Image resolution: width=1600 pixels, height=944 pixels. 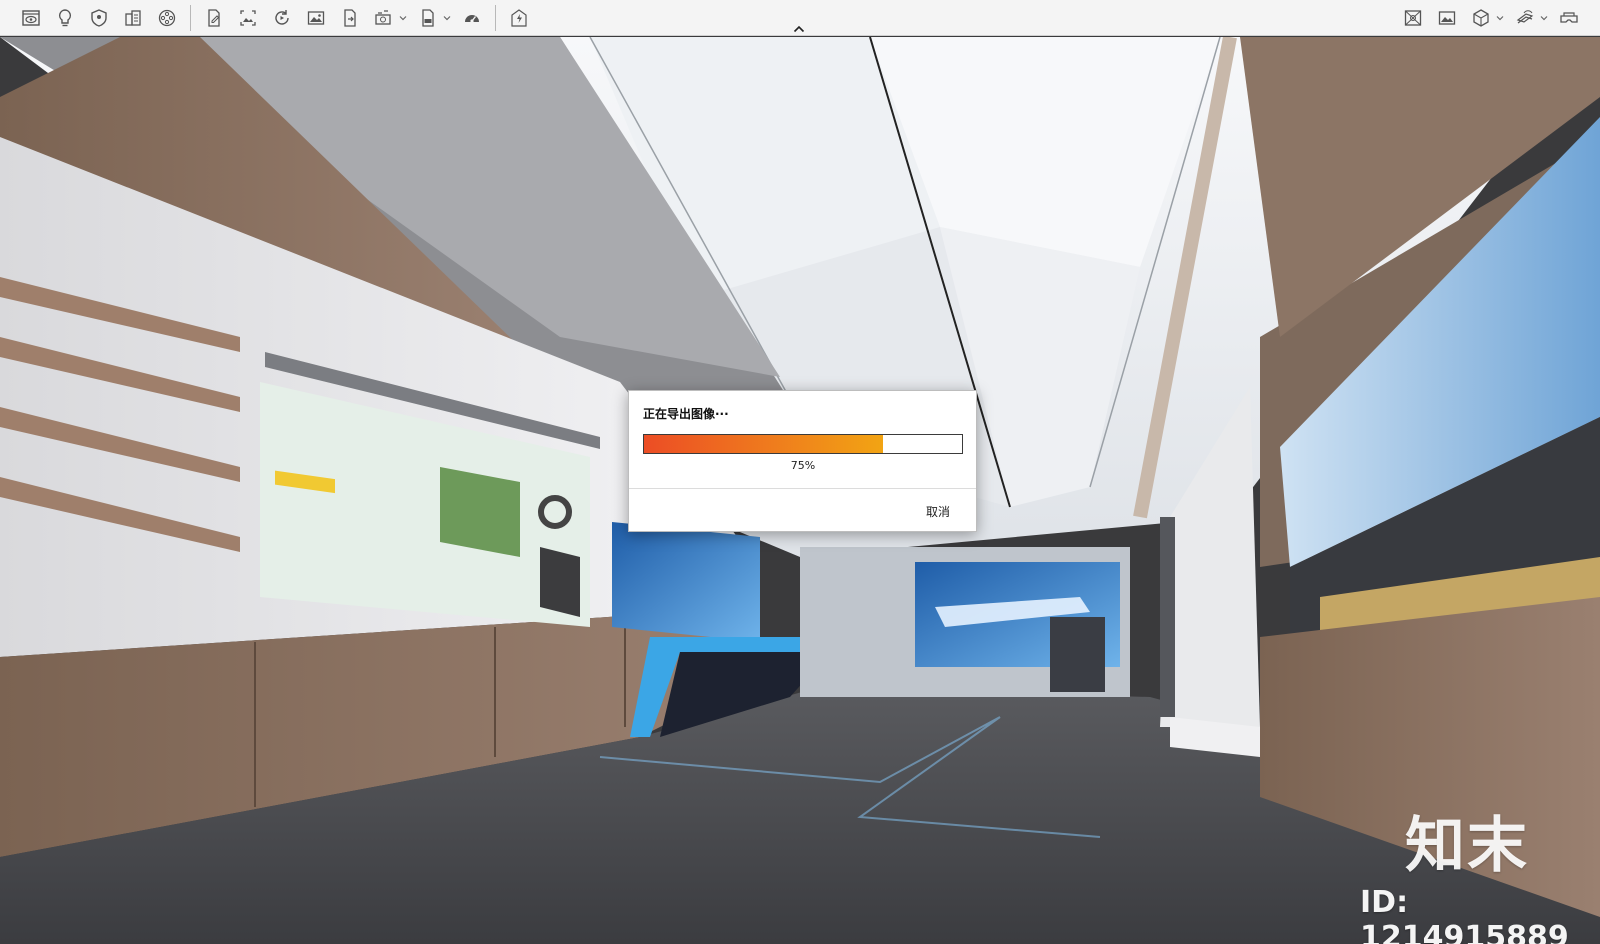 I want to click on render-dropdown-chevron-icon, so click(x=403, y=18).